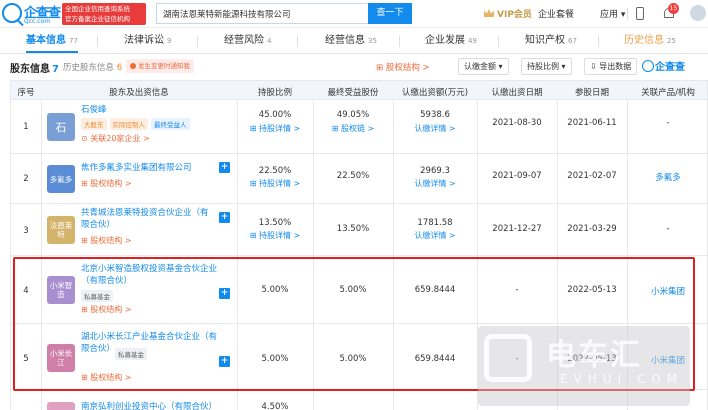 The width and height of the screenshot is (708, 410). I want to click on vip-label: VIP会员, so click(514, 15).